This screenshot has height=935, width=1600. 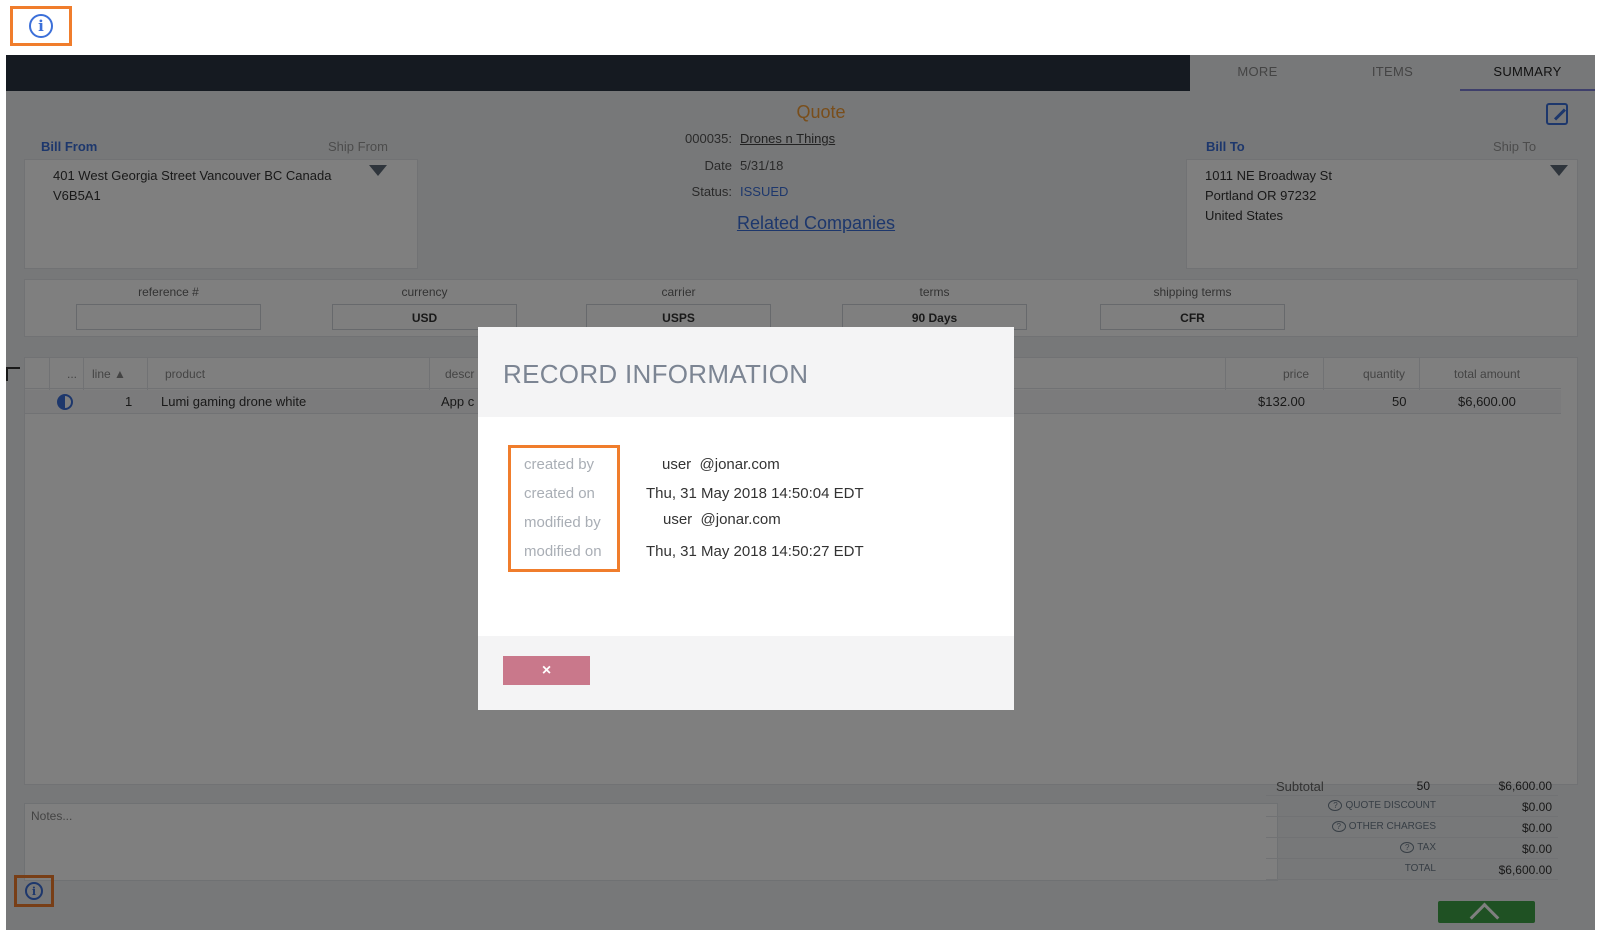 What do you see at coordinates (721, 464) in the screenshot?
I see `created-by-value: user @jonar.com` at bounding box center [721, 464].